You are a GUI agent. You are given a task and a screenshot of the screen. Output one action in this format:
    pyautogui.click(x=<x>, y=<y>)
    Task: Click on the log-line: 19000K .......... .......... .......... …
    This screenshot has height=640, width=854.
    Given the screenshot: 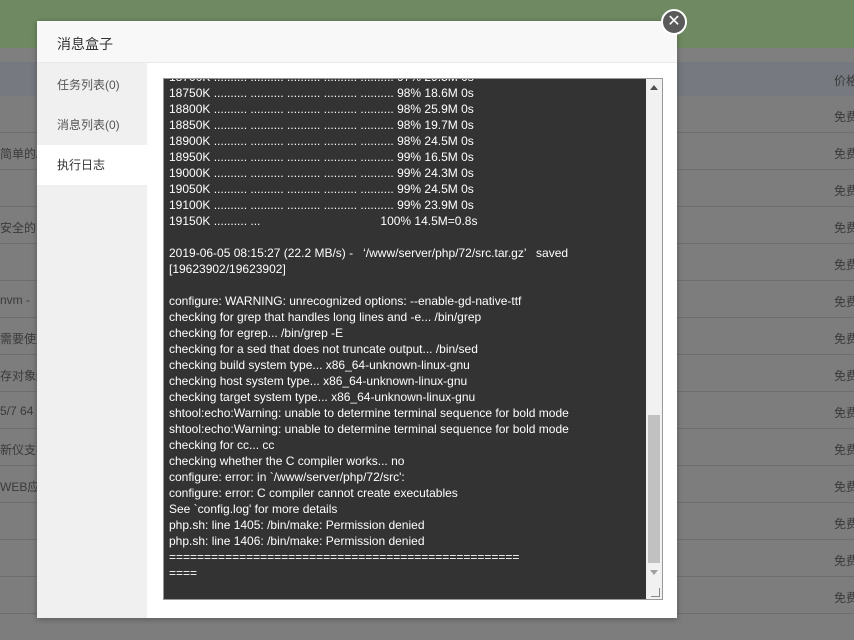 What is the action you would take?
    pyautogui.click(x=321, y=173)
    